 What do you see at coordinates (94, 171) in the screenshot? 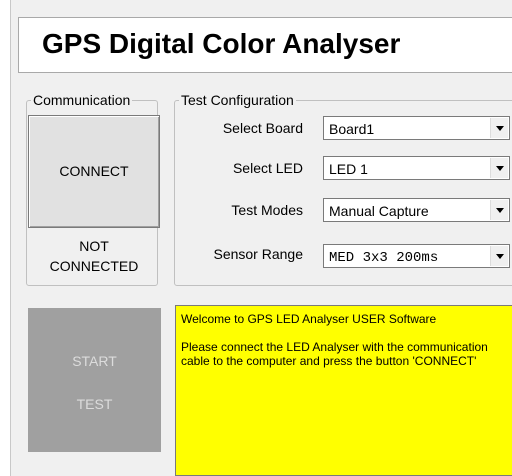
I see `connect-button: CONNECT` at bounding box center [94, 171].